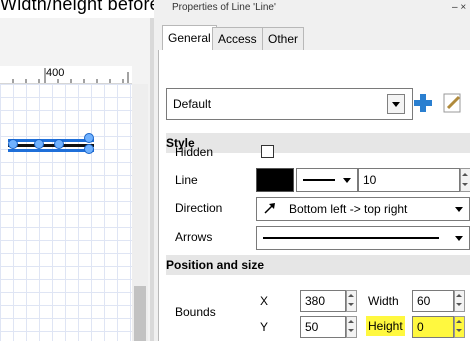 Image resolution: width=470 pixels, height=341 pixels. I want to click on width-spinner, so click(459, 301).